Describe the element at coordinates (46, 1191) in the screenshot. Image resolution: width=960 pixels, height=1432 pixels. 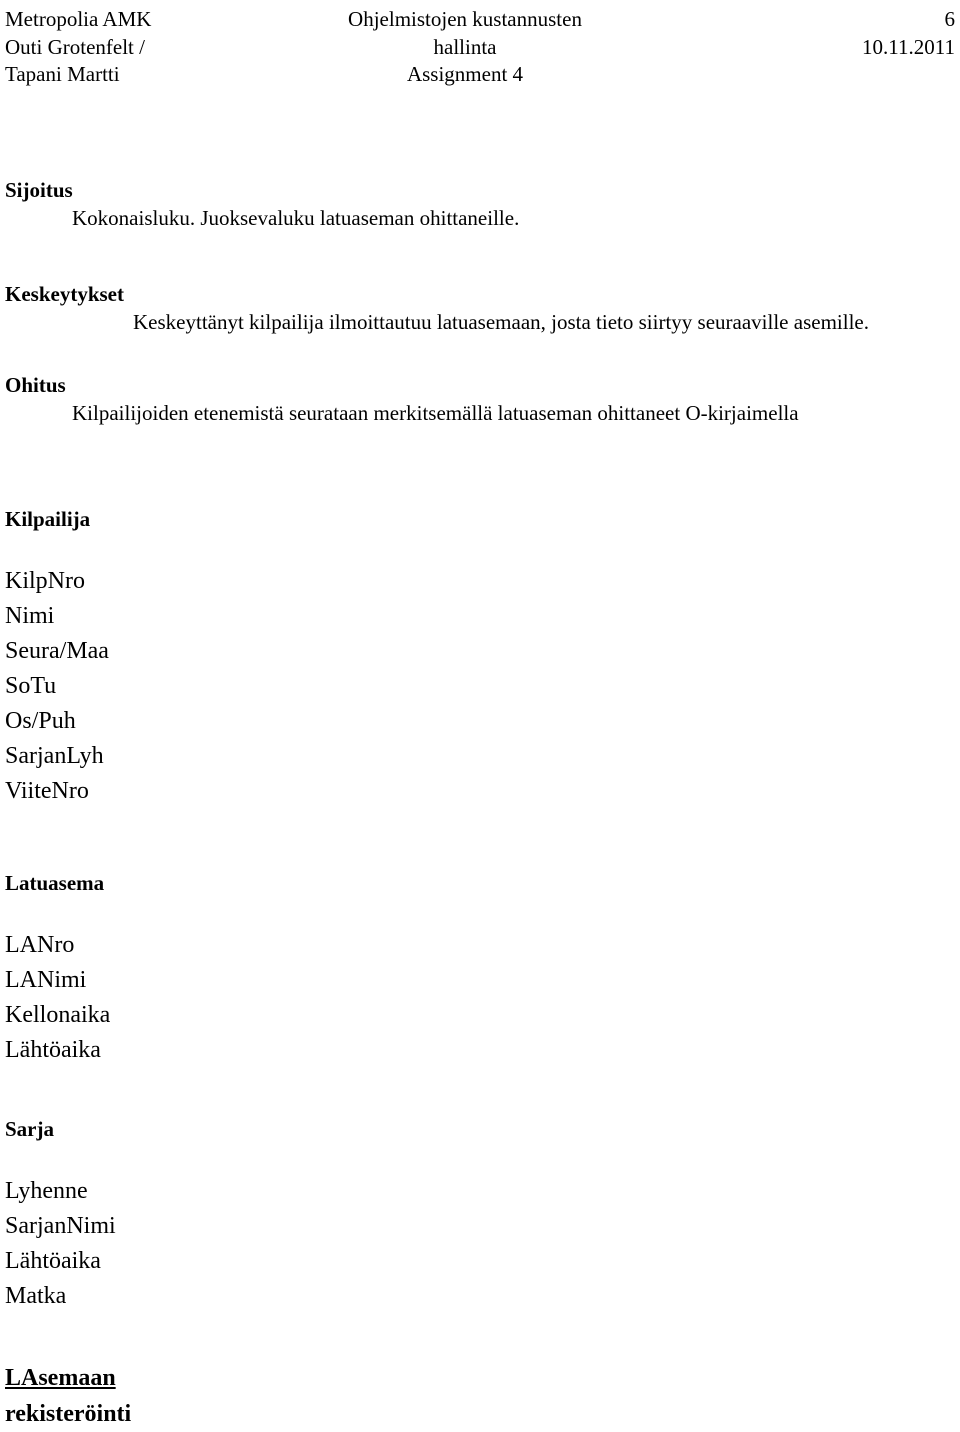
I see `entity-field: Lyhenne` at that location.